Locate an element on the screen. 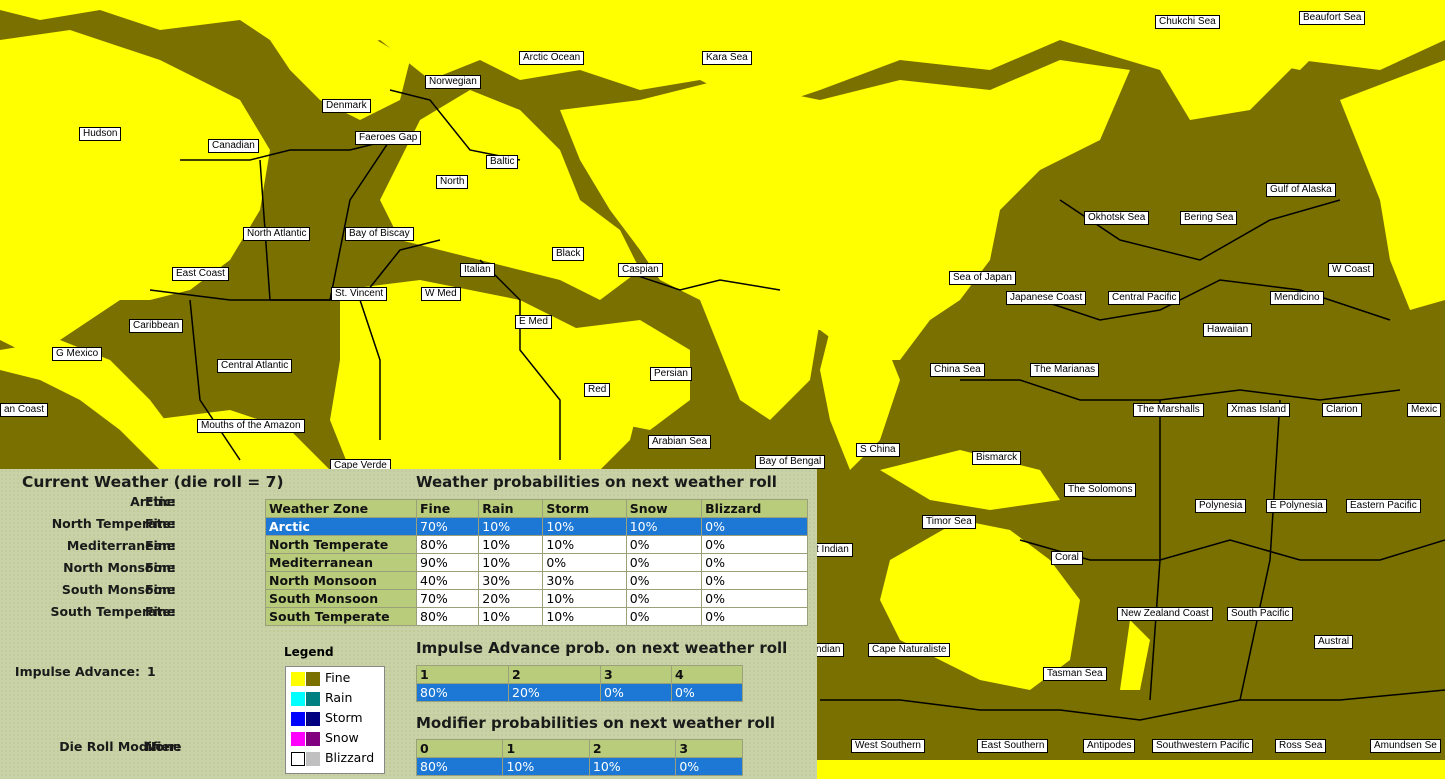  table-row: 80% 20% 0% 0% is located at coordinates (580, 692).